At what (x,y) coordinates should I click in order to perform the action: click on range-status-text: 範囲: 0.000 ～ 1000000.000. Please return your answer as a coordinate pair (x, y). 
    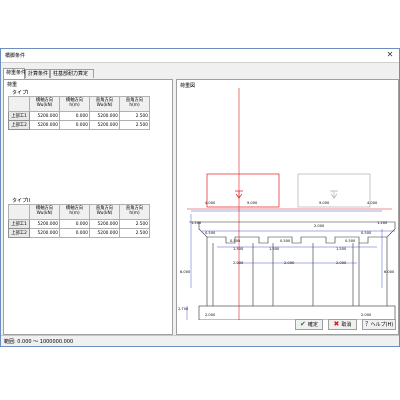
    Looking at the image, I should click on (39, 342).